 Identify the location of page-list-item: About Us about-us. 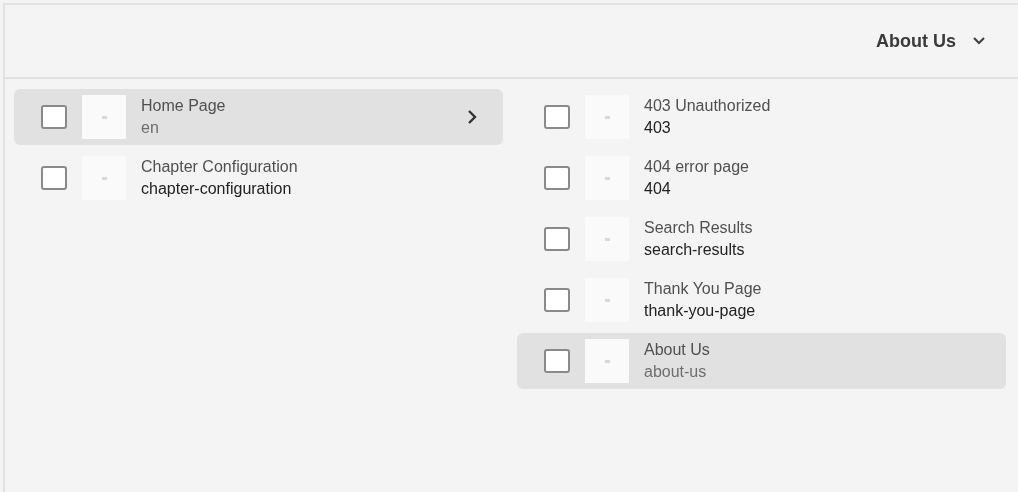
(761, 361).